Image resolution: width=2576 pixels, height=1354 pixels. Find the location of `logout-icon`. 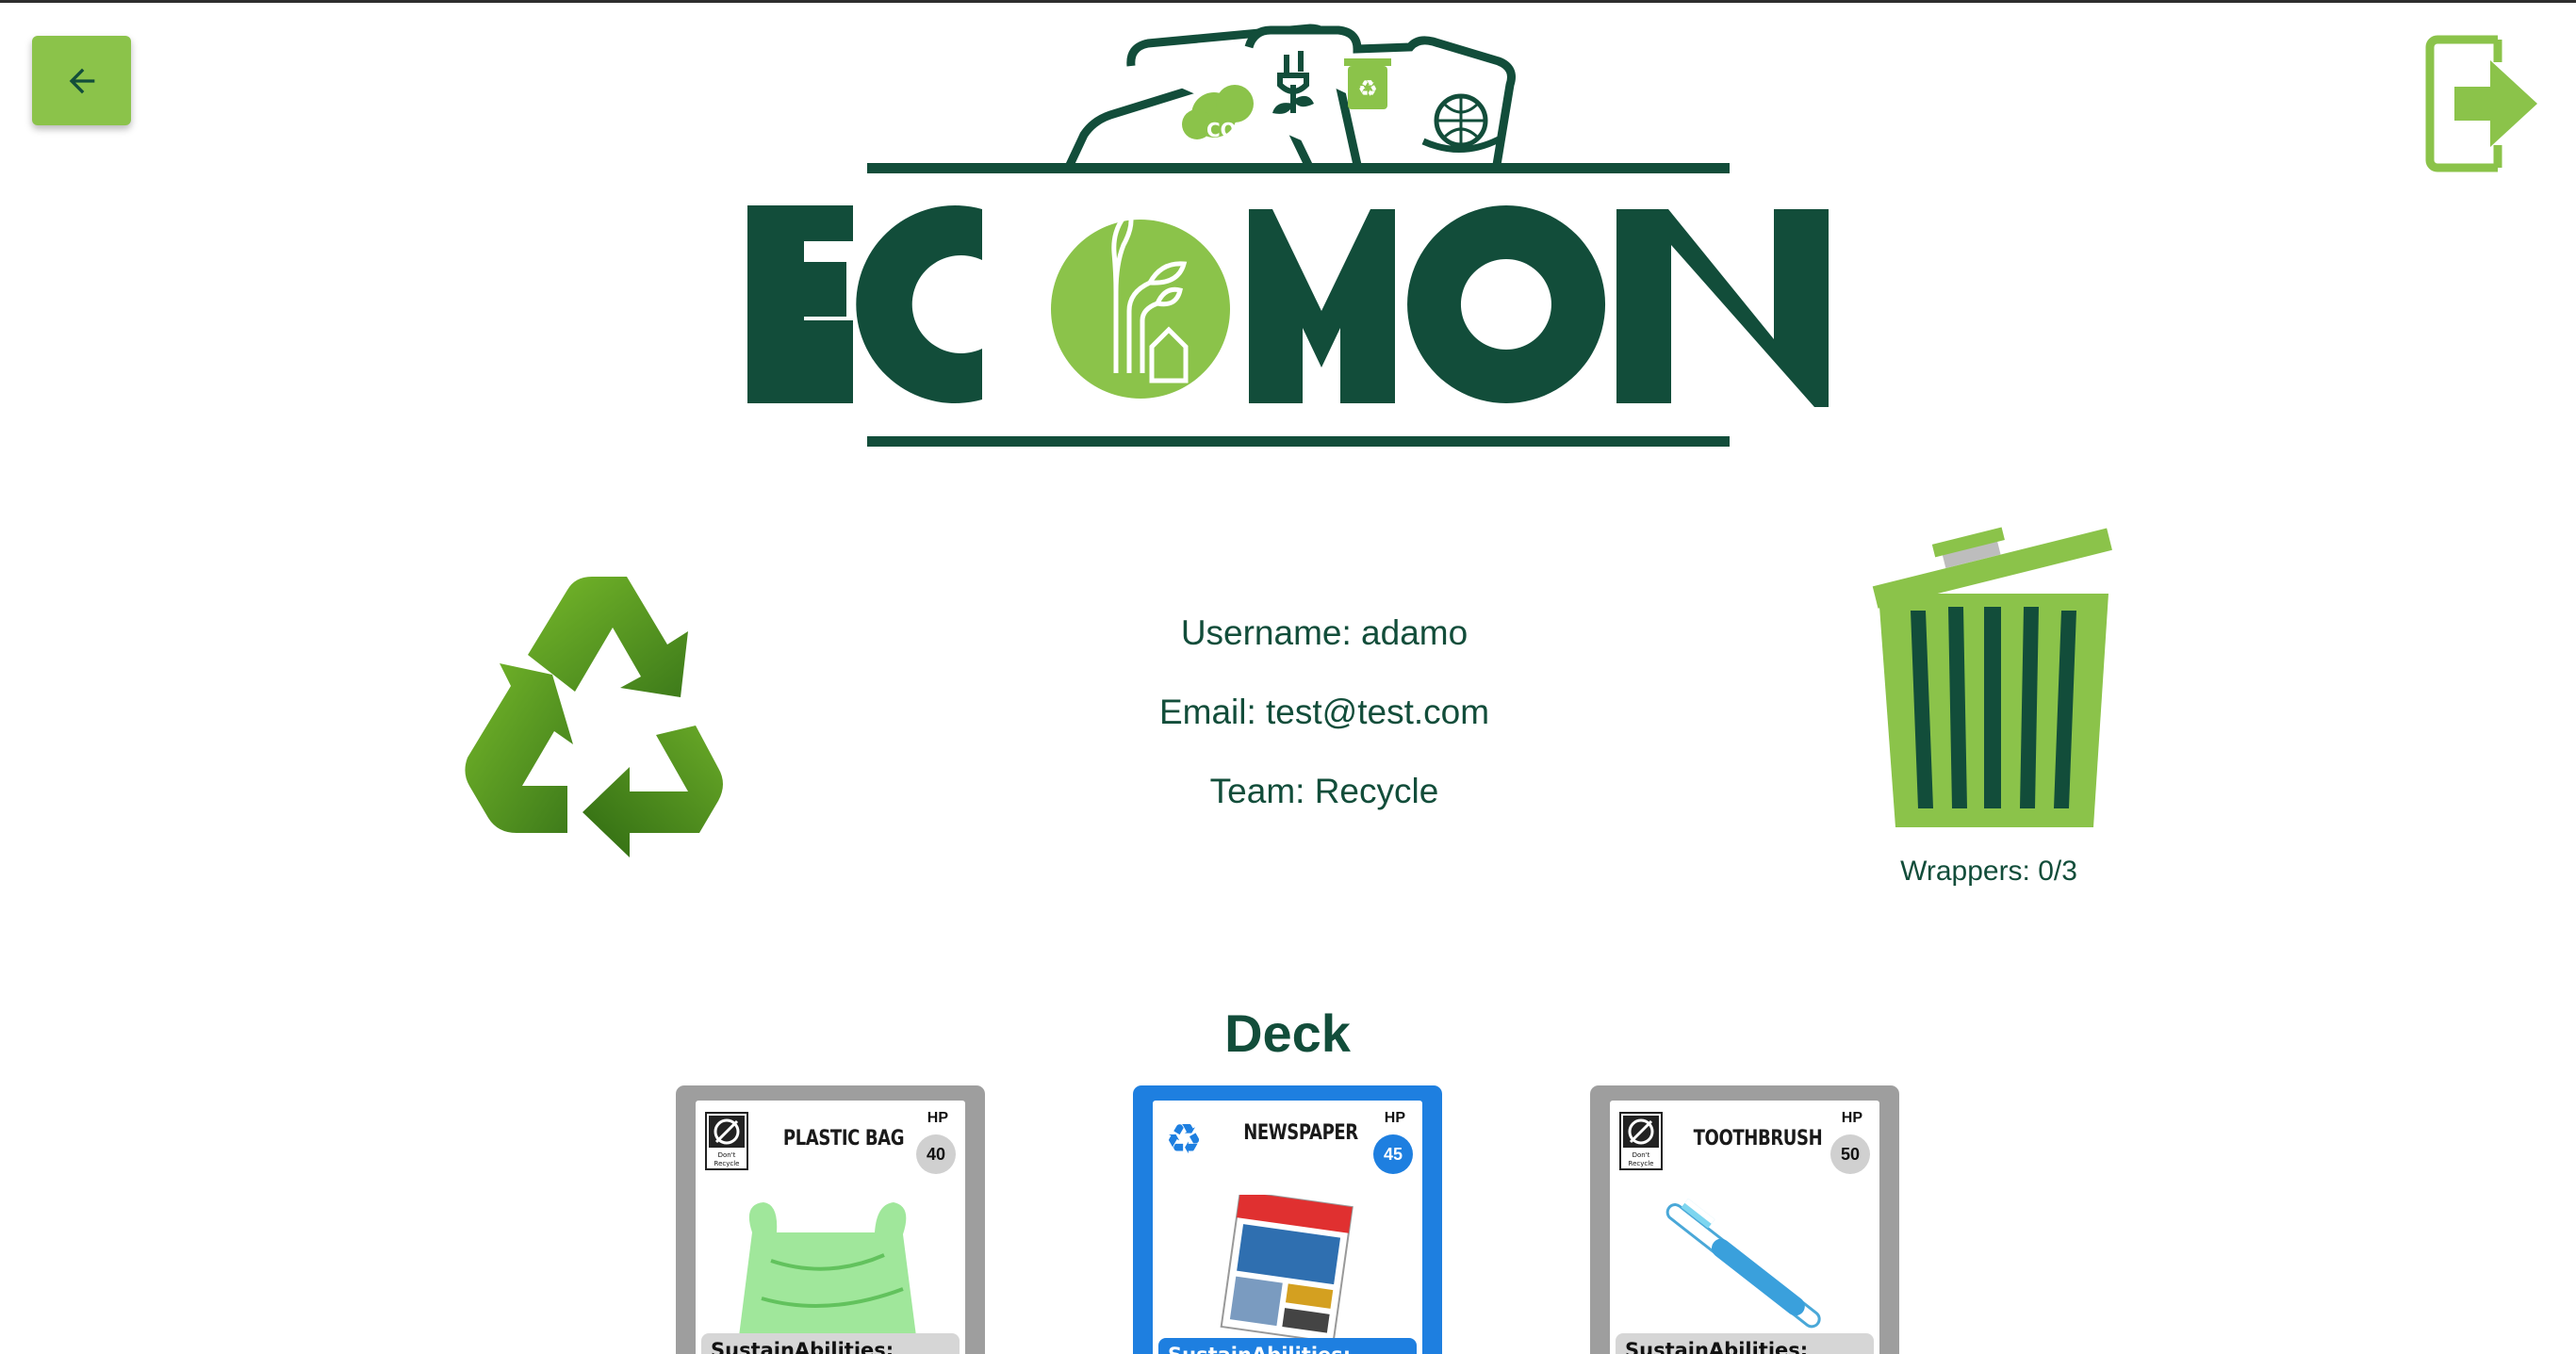

logout-icon is located at coordinates (2481, 103).